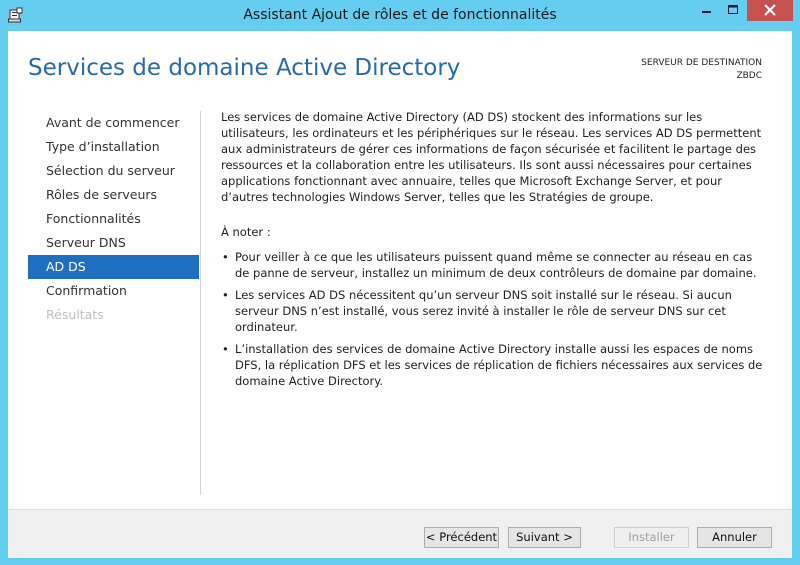 This screenshot has width=800, height=565. Describe the element at coordinates (113, 243) in the screenshot. I see `nav-item-serveur-dns: Serveur DNS` at that location.